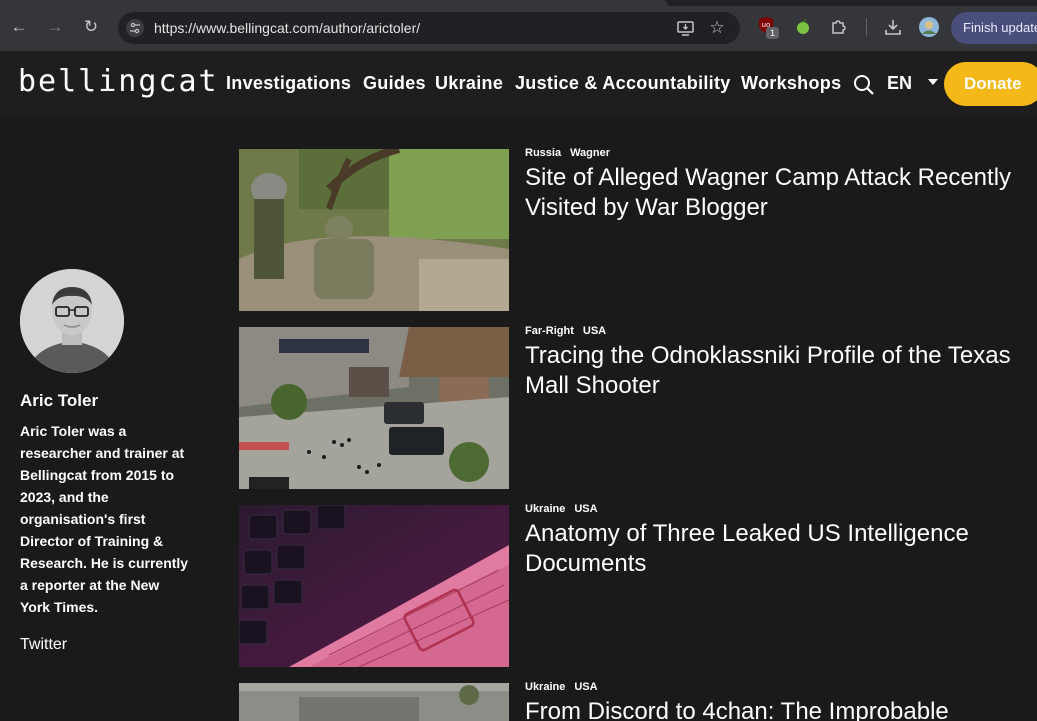 The height and width of the screenshot is (721, 1037). What do you see at coordinates (549, 331) in the screenshot?
I see `tag-link: Far-Right` at bounding box center [549, 331].